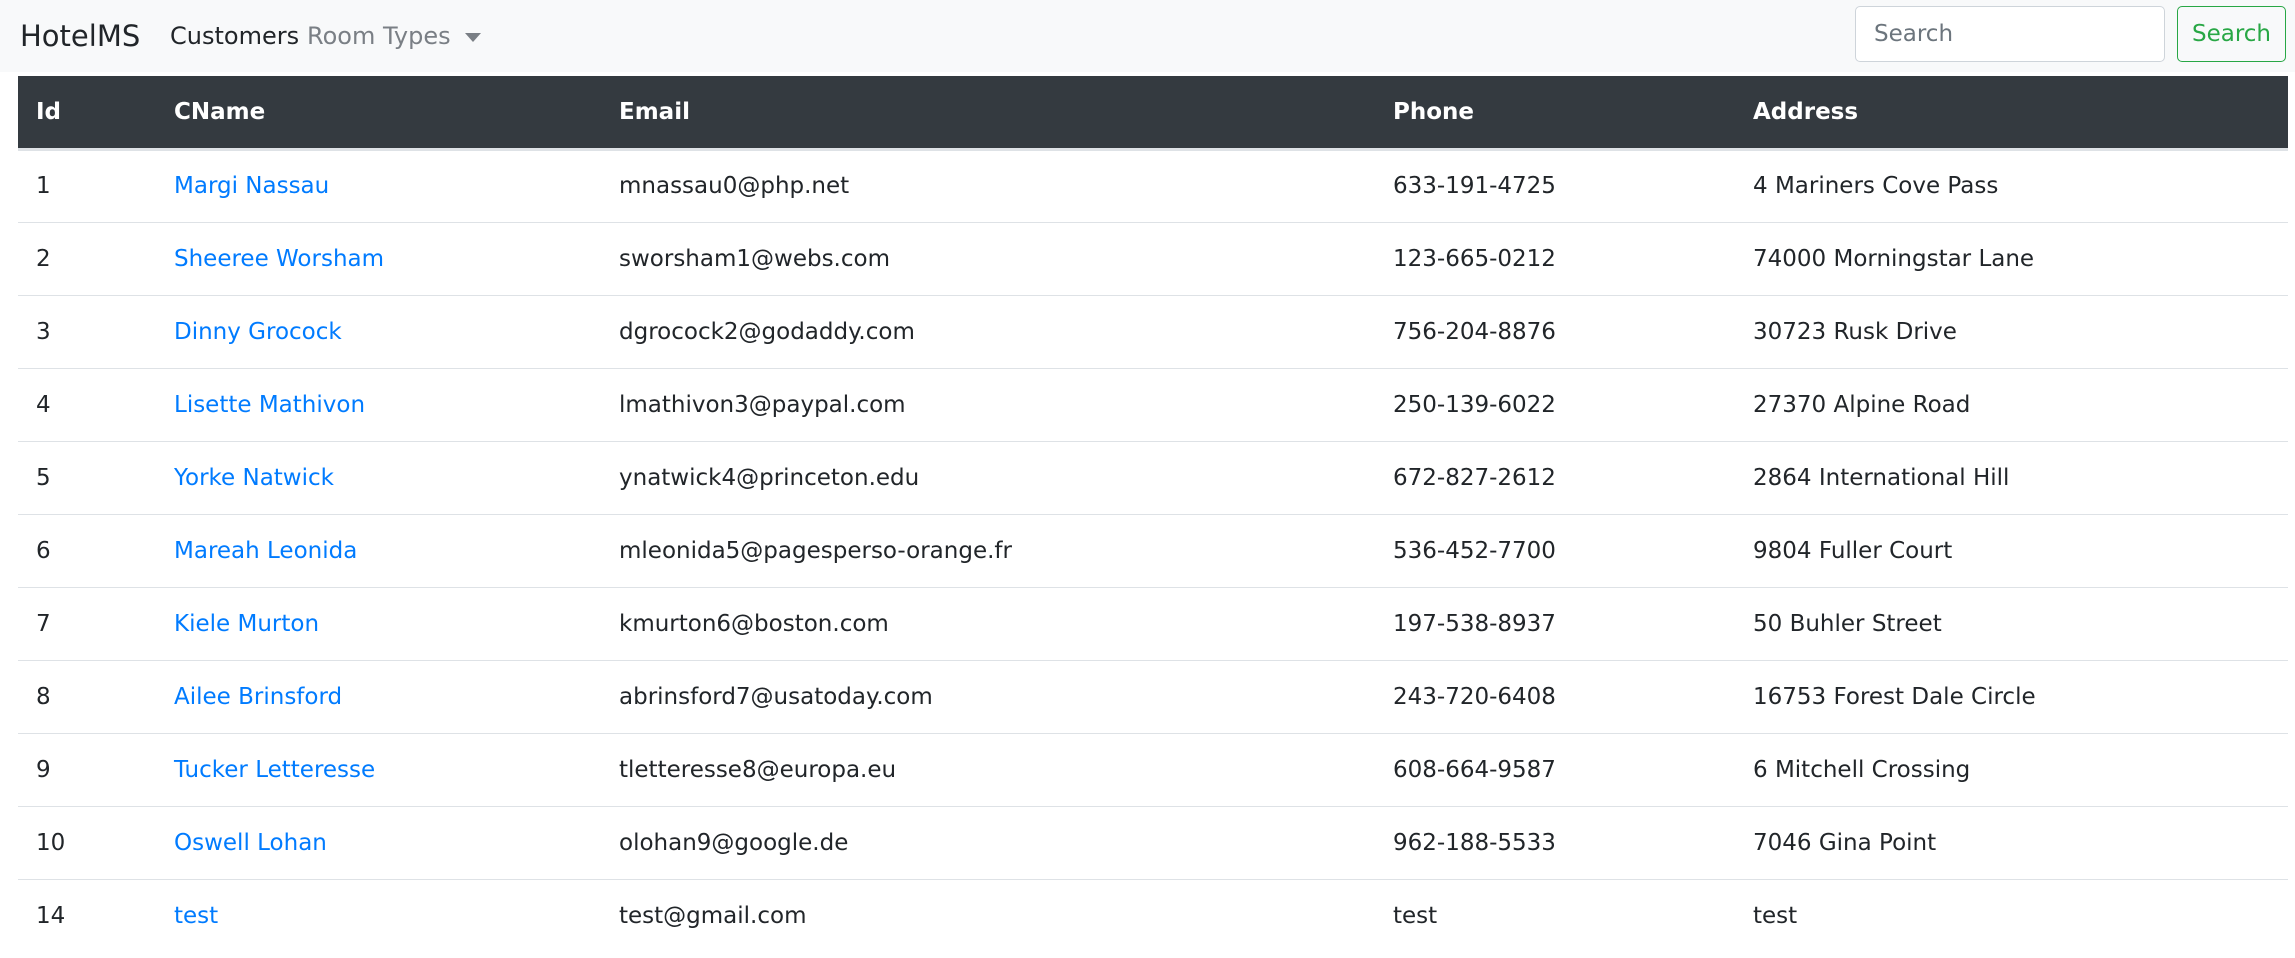  Describe the element at coordinates (2011, 477) in the screenshot. I see `cell-address: 2864 International Hill` at that location.